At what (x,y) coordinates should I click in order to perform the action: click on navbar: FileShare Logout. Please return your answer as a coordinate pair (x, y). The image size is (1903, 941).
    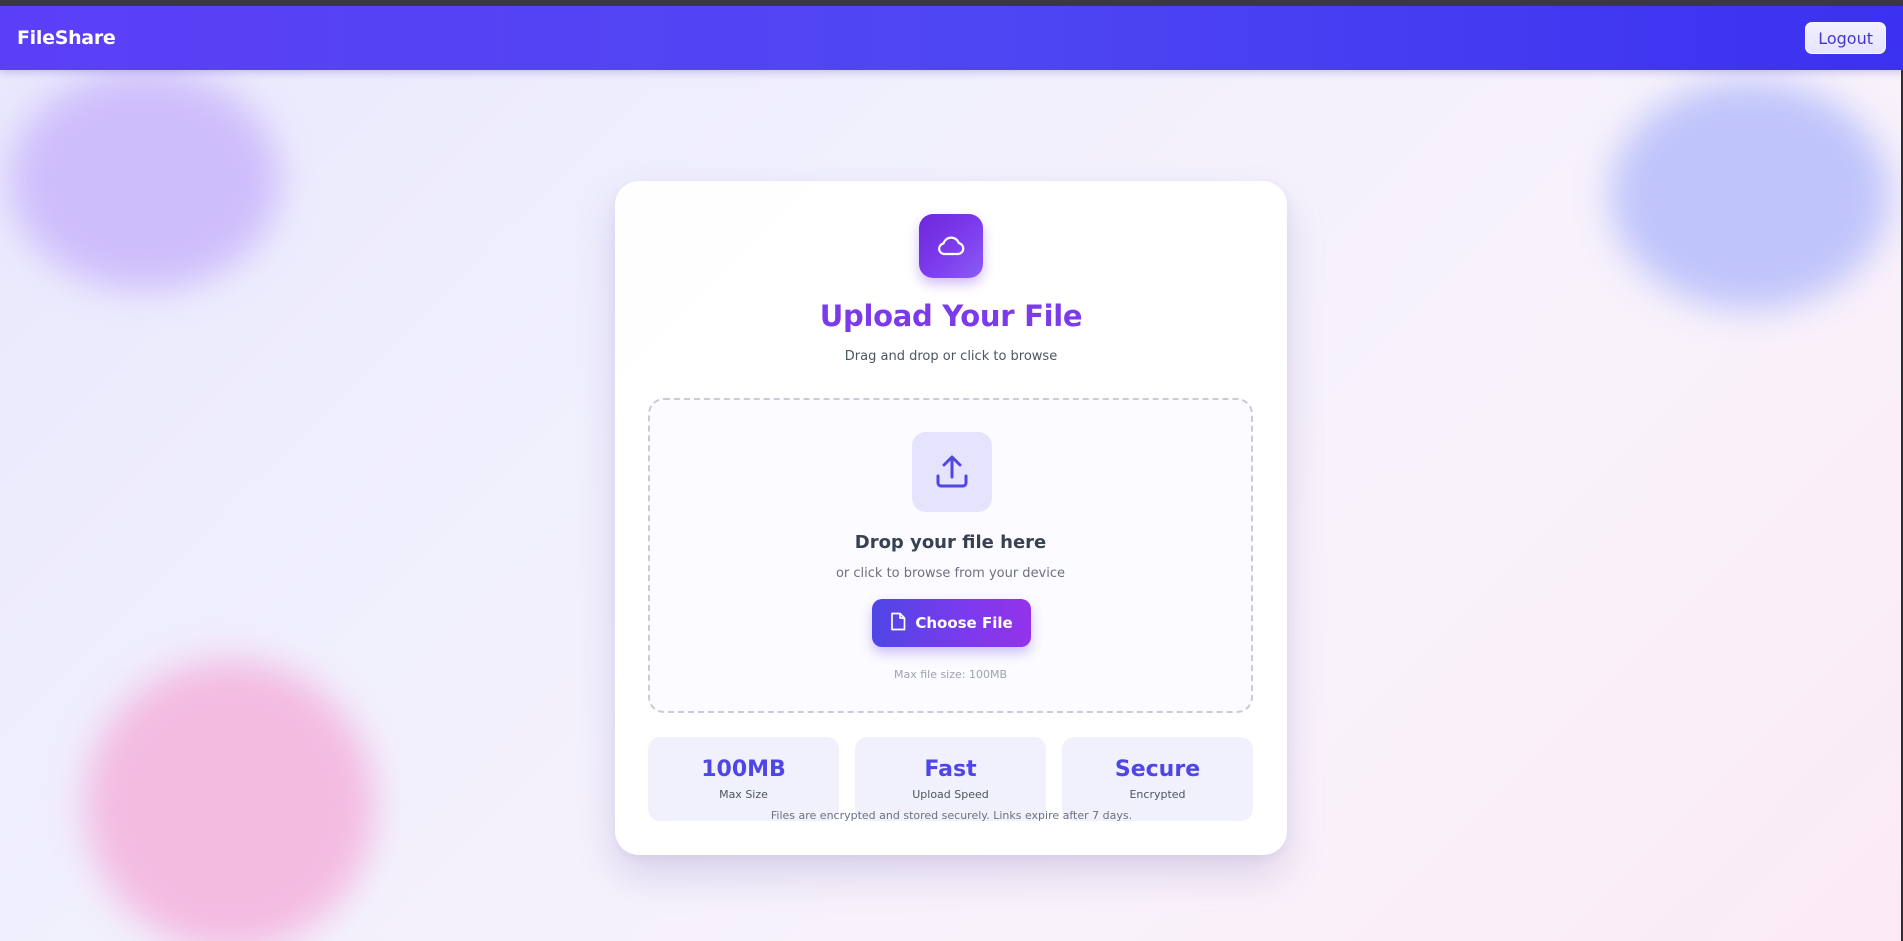
    Looking at the image, I should click on (951, 38).